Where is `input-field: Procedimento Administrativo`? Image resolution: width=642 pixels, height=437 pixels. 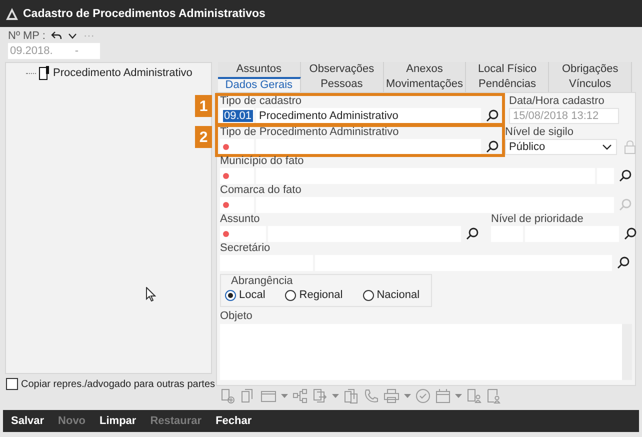 input-field: Procedimento Administrativo is located at coordinates (368, 116).